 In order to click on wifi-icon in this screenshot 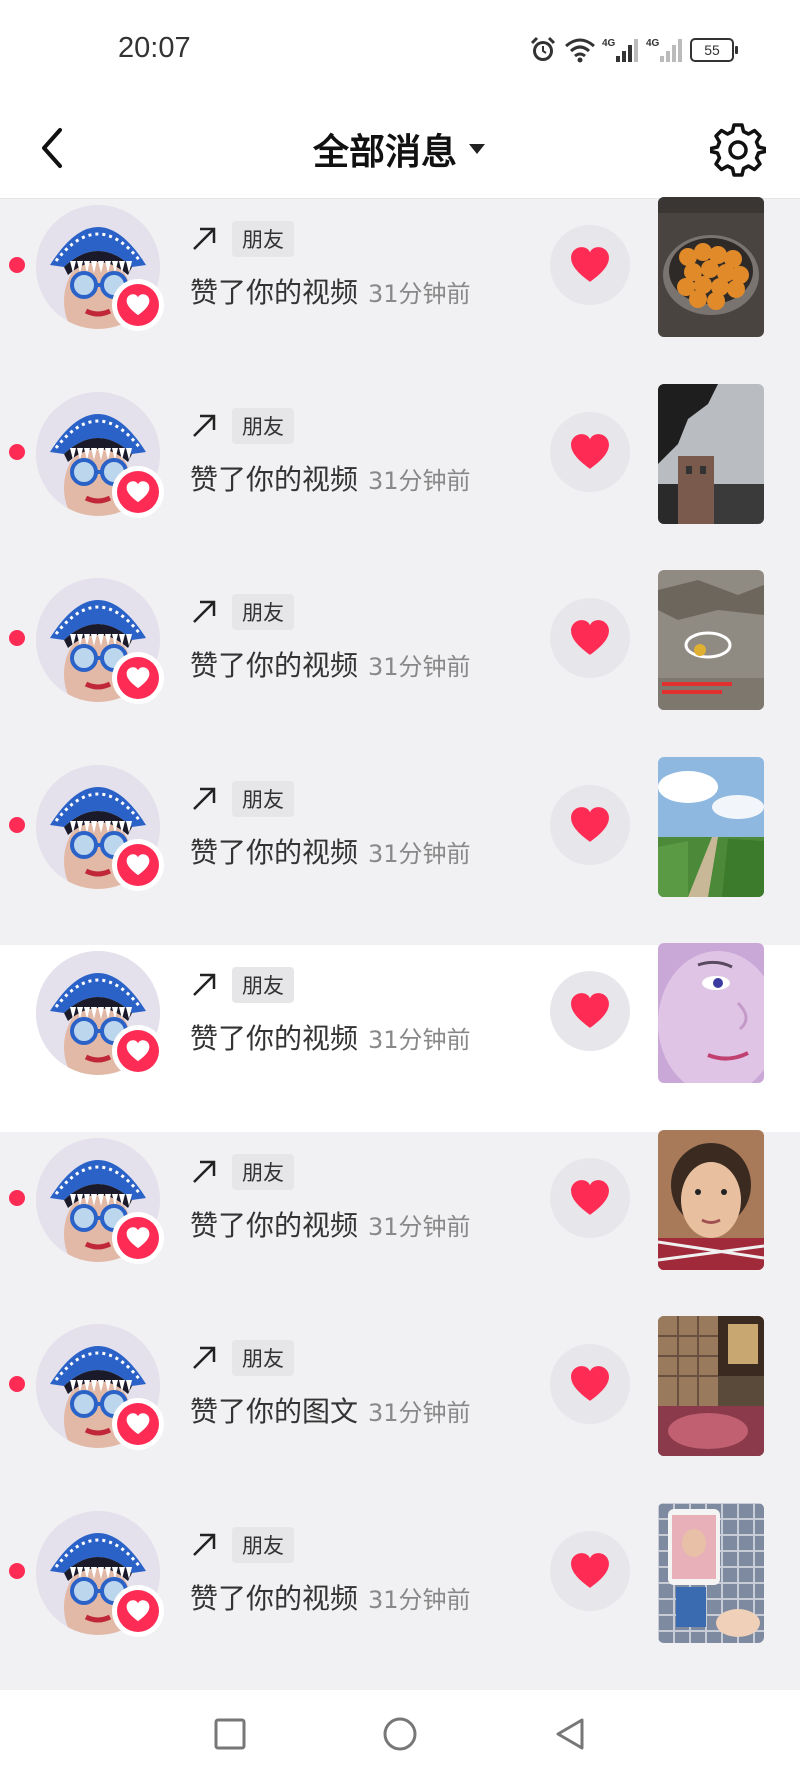, I will do `click(580, 50)`.